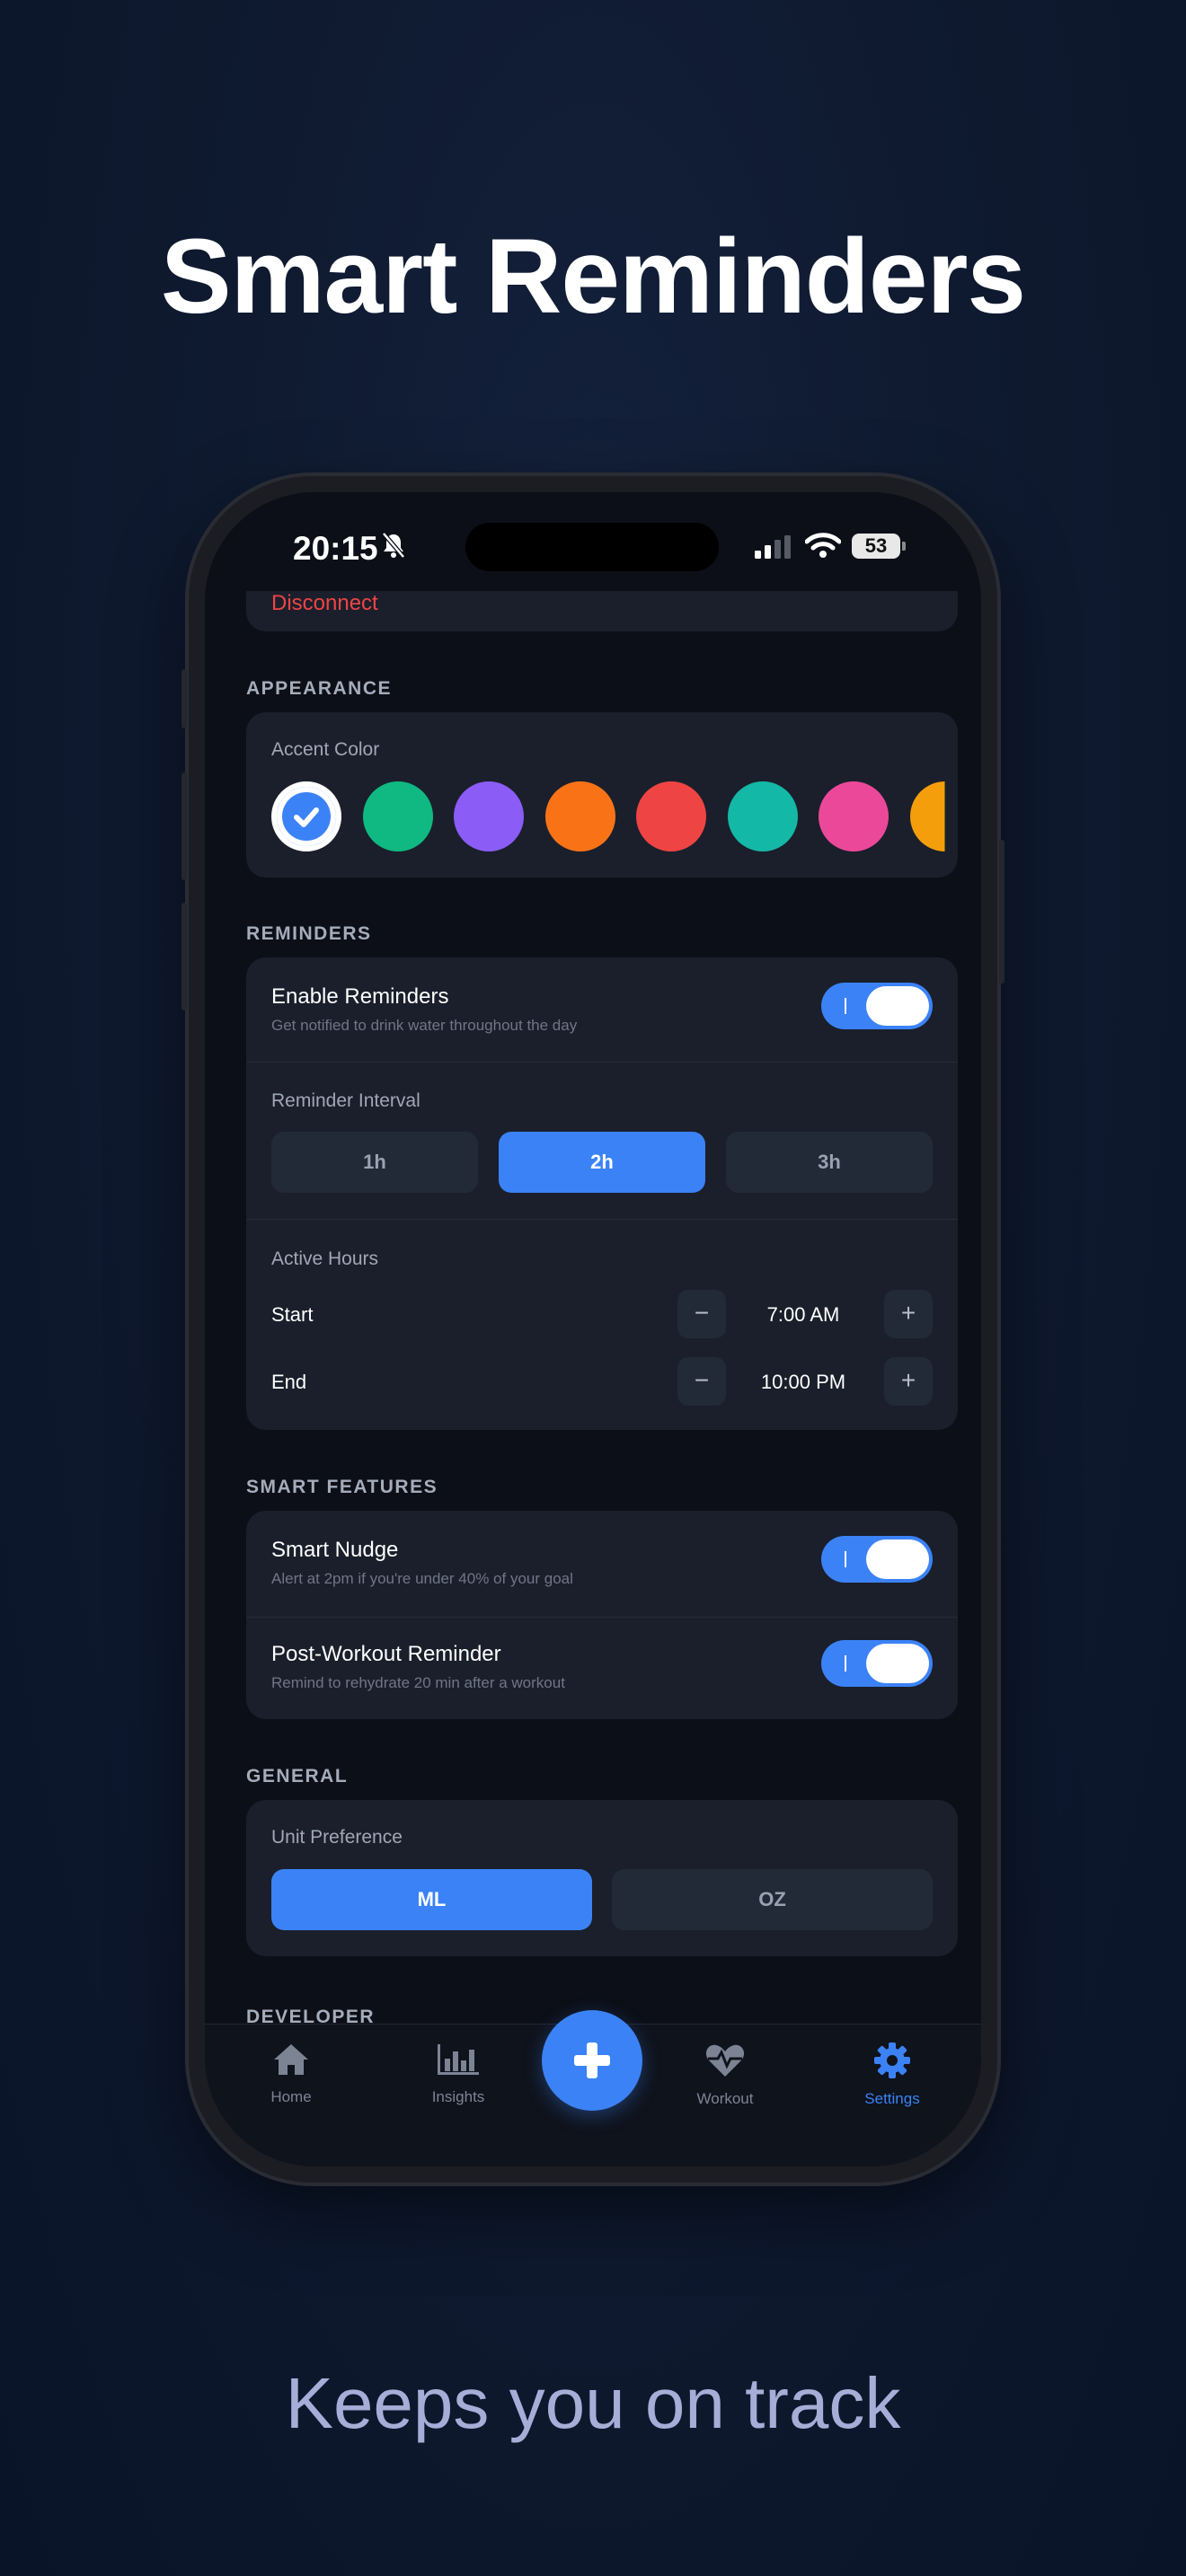  Describe the element at coordinates (360, 996) in the screenshot. I see `enable-reminders-title: Enable Reminders` at that location.